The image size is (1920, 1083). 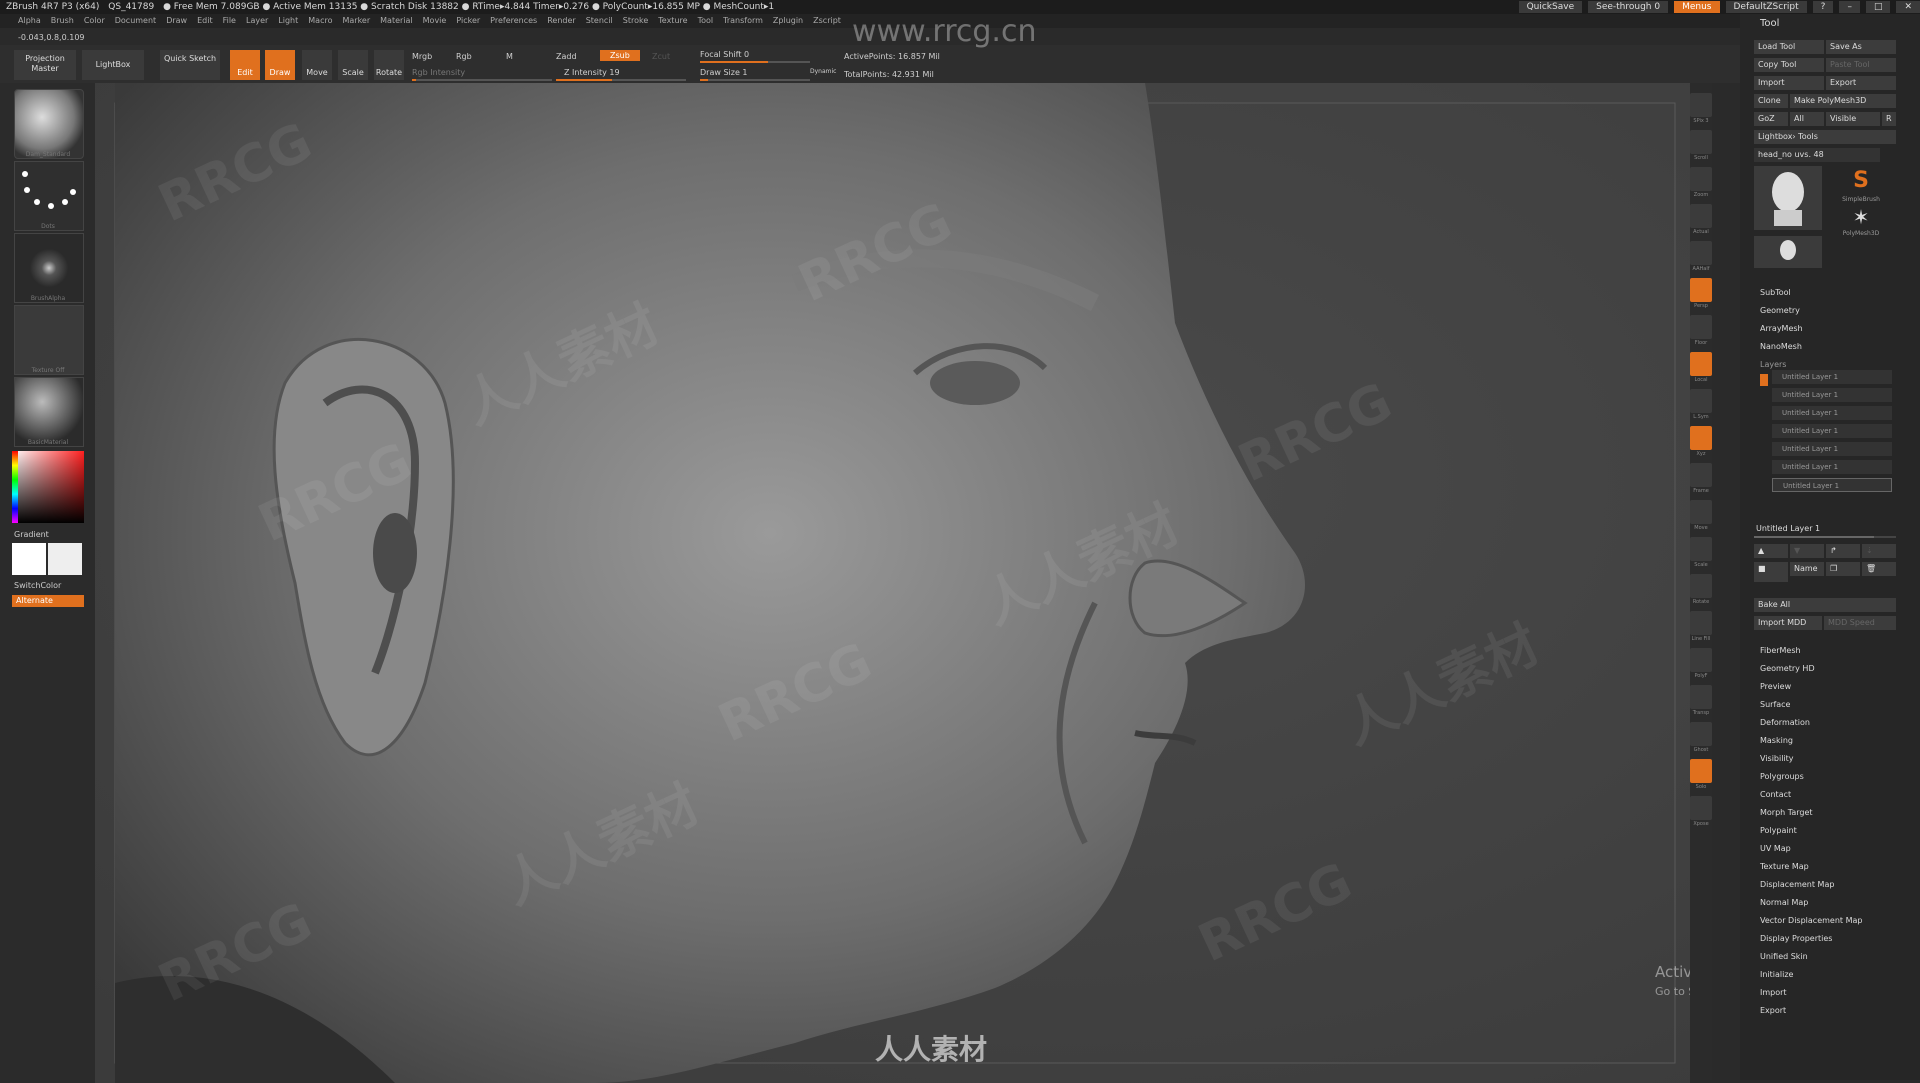 What do you see at coordinates (1788, 252) in the screenshot?
I see `tool-thumb-head-small` at bounding box center [1788, 252].